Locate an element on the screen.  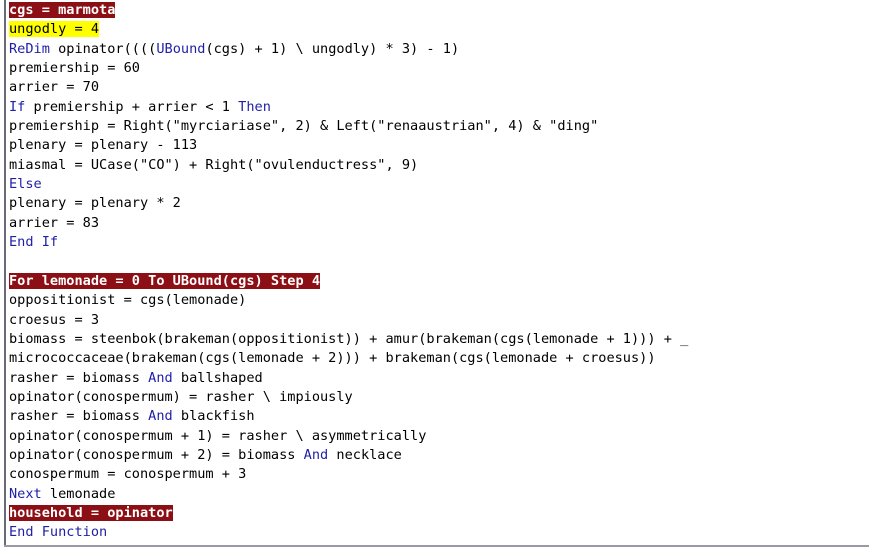
code-text: oppositionist = cgs(lemonade) is located at coordinates (128, 300).